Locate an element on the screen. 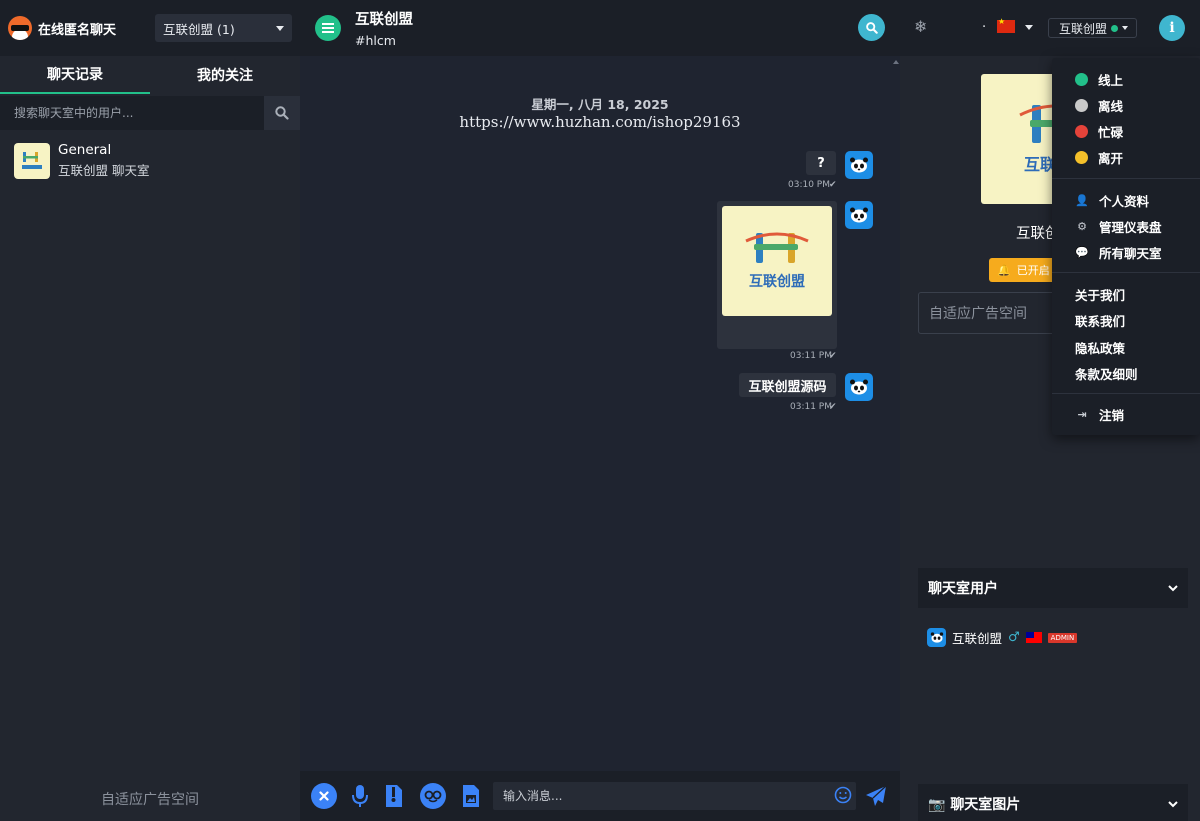 The height and width of the screenshot is (821, 1200). china-flag-icon is located at coordinates (1006, 25).